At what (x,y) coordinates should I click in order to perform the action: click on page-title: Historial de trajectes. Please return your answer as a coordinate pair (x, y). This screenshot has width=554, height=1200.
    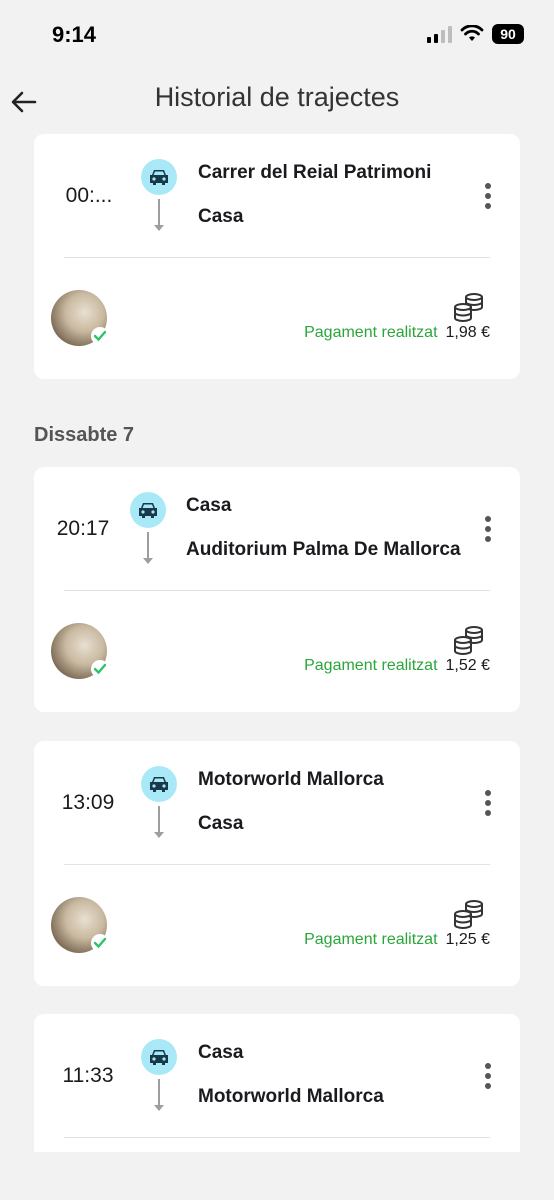
    Looking at the image, I should click on (277, 97).